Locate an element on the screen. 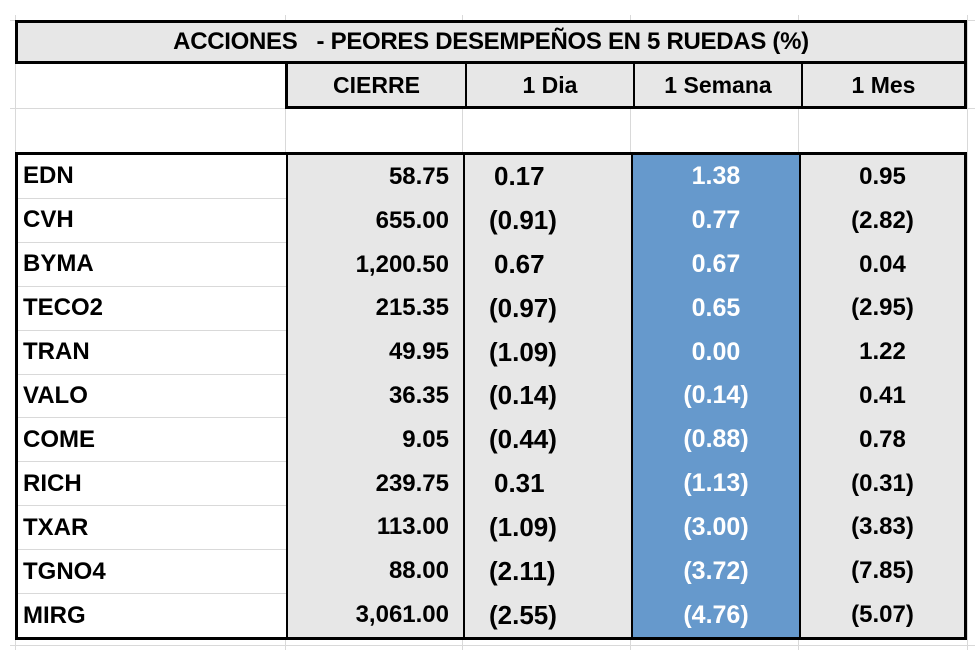 The width and height of the screenshot is (980, 657). semana-change-cell: 1.38 is located at coordinates (716, 176).